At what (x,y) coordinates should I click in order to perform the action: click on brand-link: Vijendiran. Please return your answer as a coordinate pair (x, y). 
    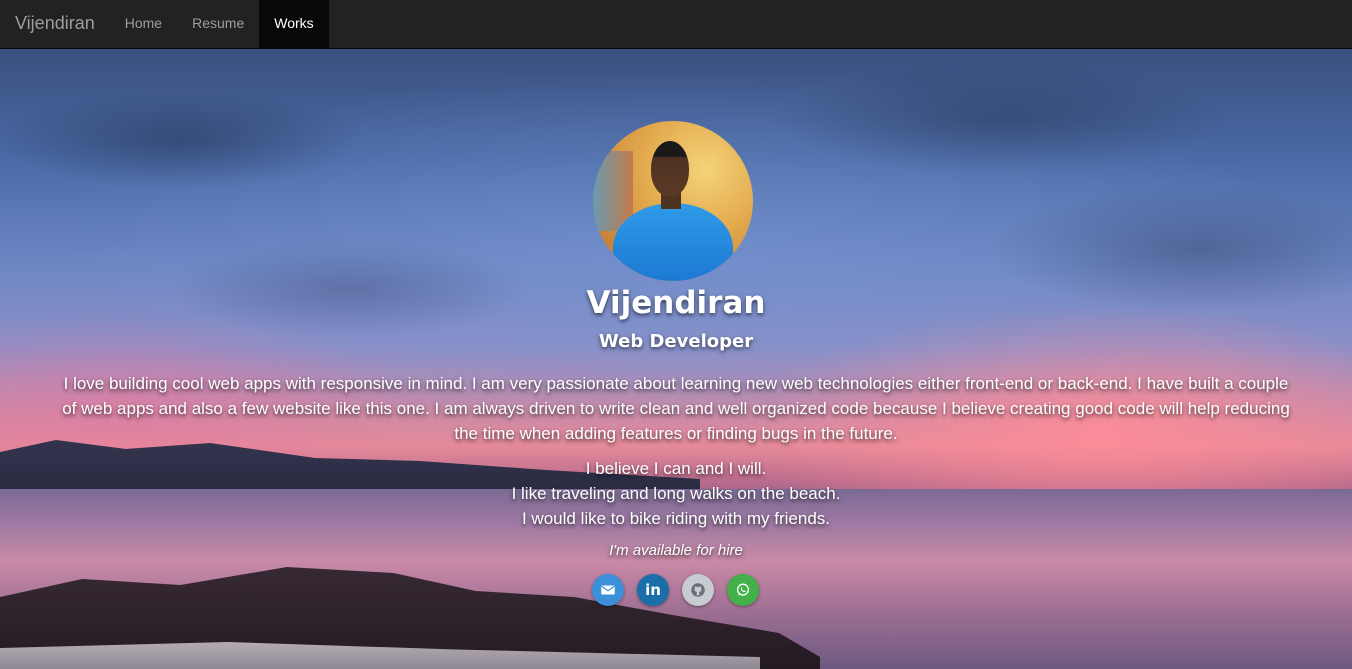
    Looking at the image, I should click on (55, 24).